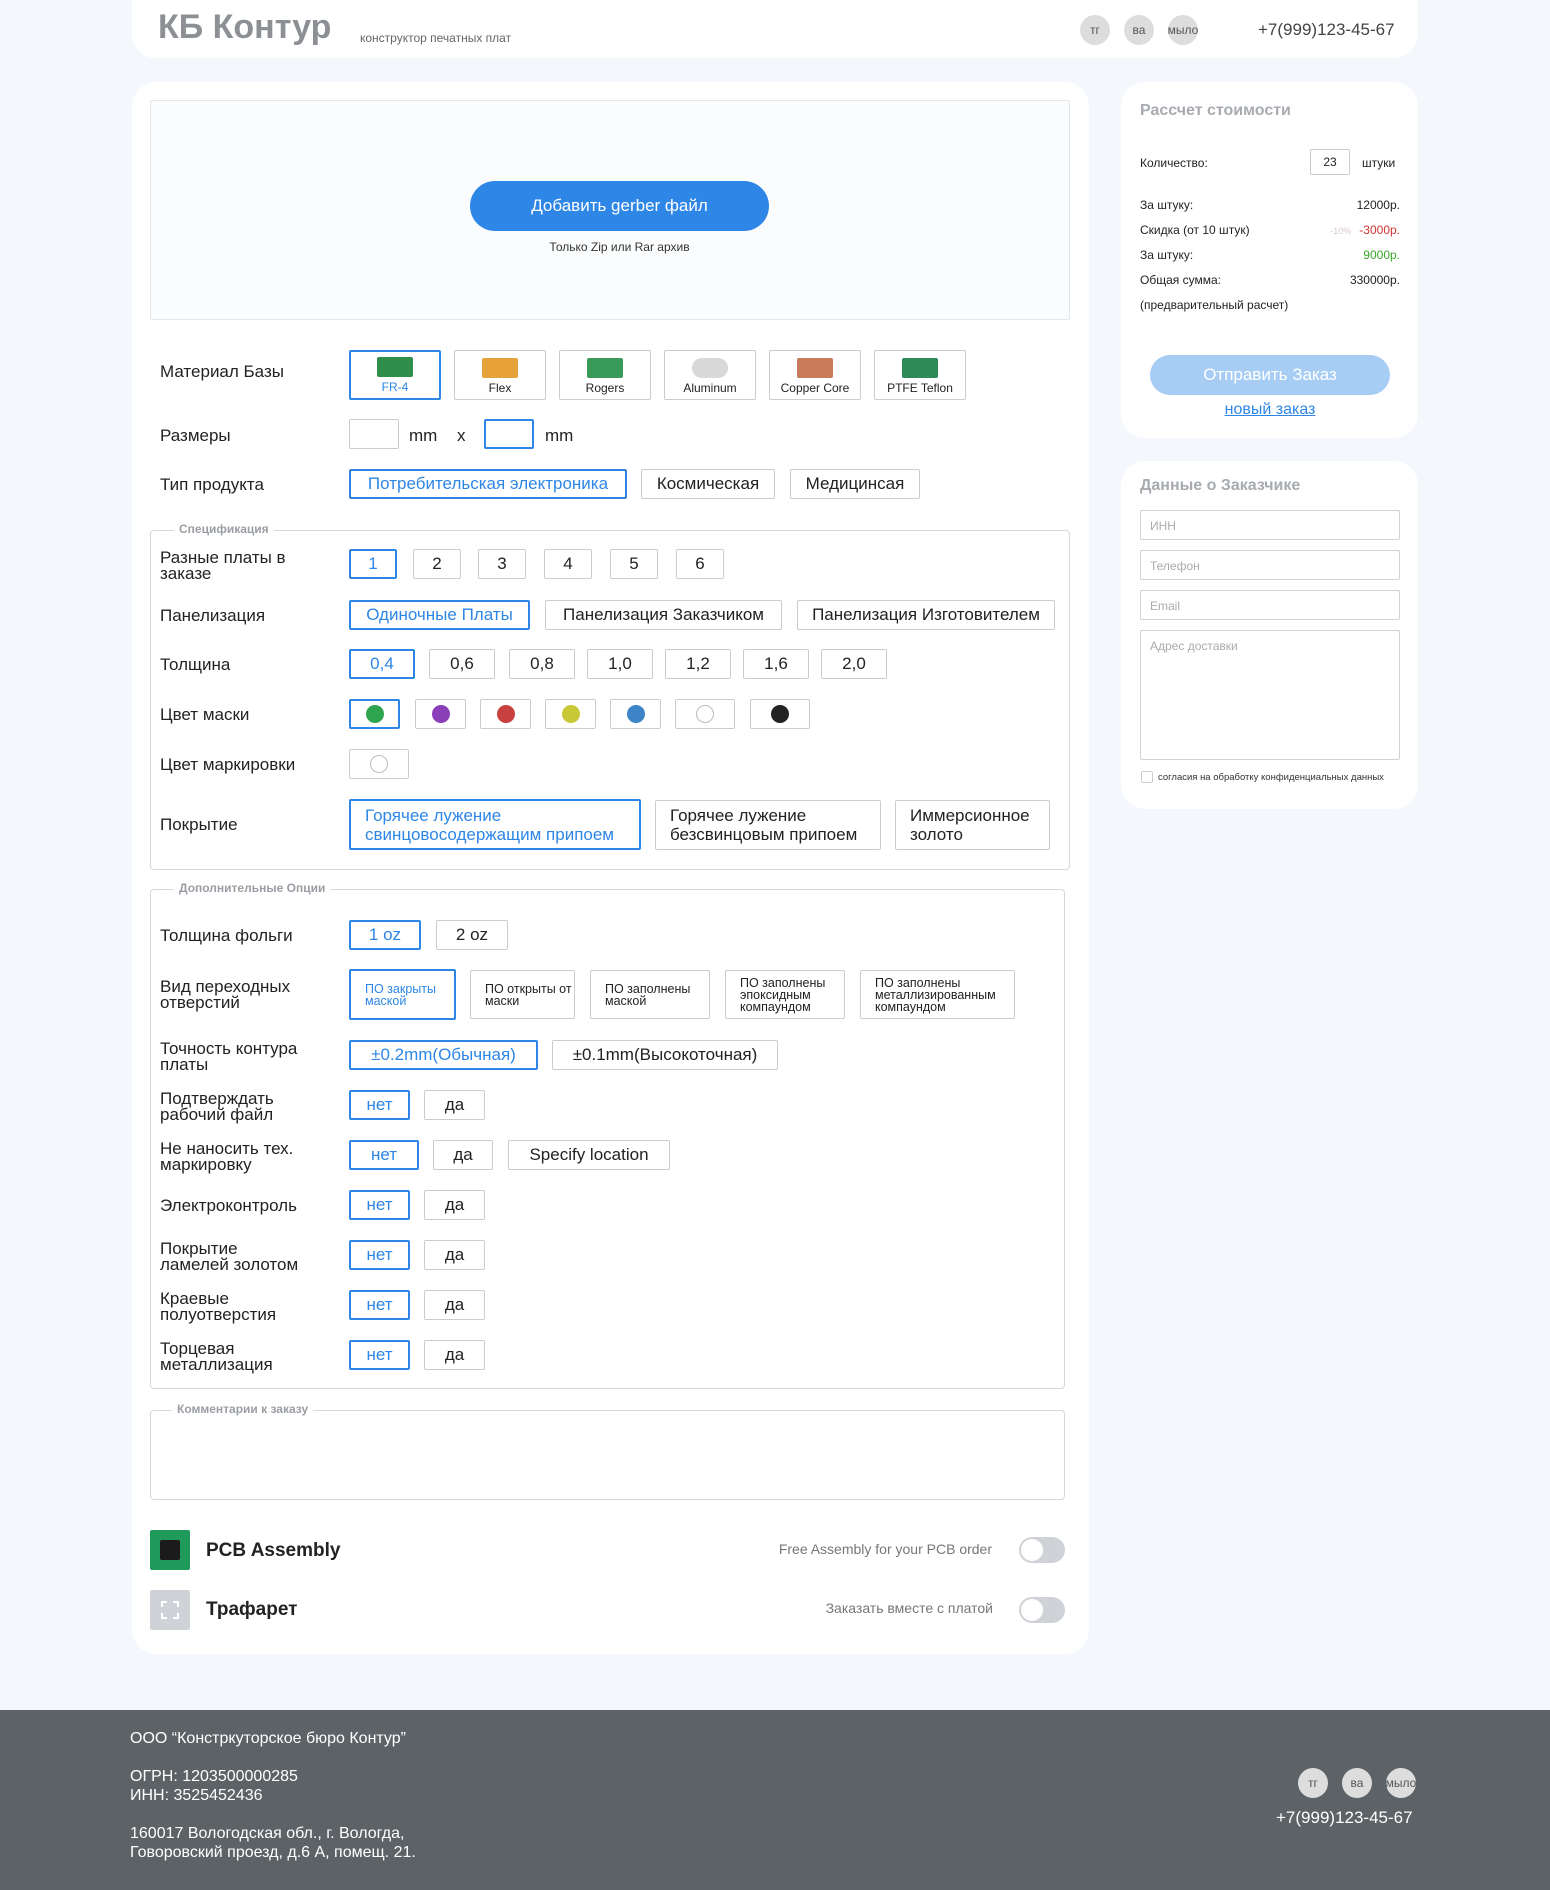 The image size is (1550, 1890). Describe the element at coordinates (1344, 1818) in the screenshot. I see `footer-phone: +7(999)123-45-67` at that location.